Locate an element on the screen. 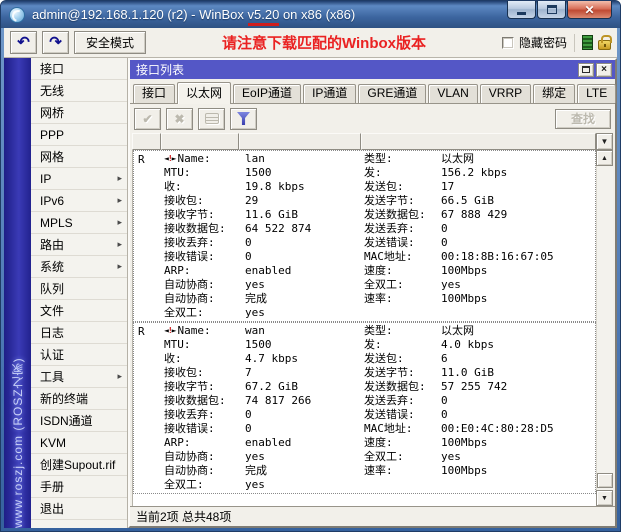 This screenshot has width=621, height=532. tab-lte: LTE is located at coordinates (597, 93).